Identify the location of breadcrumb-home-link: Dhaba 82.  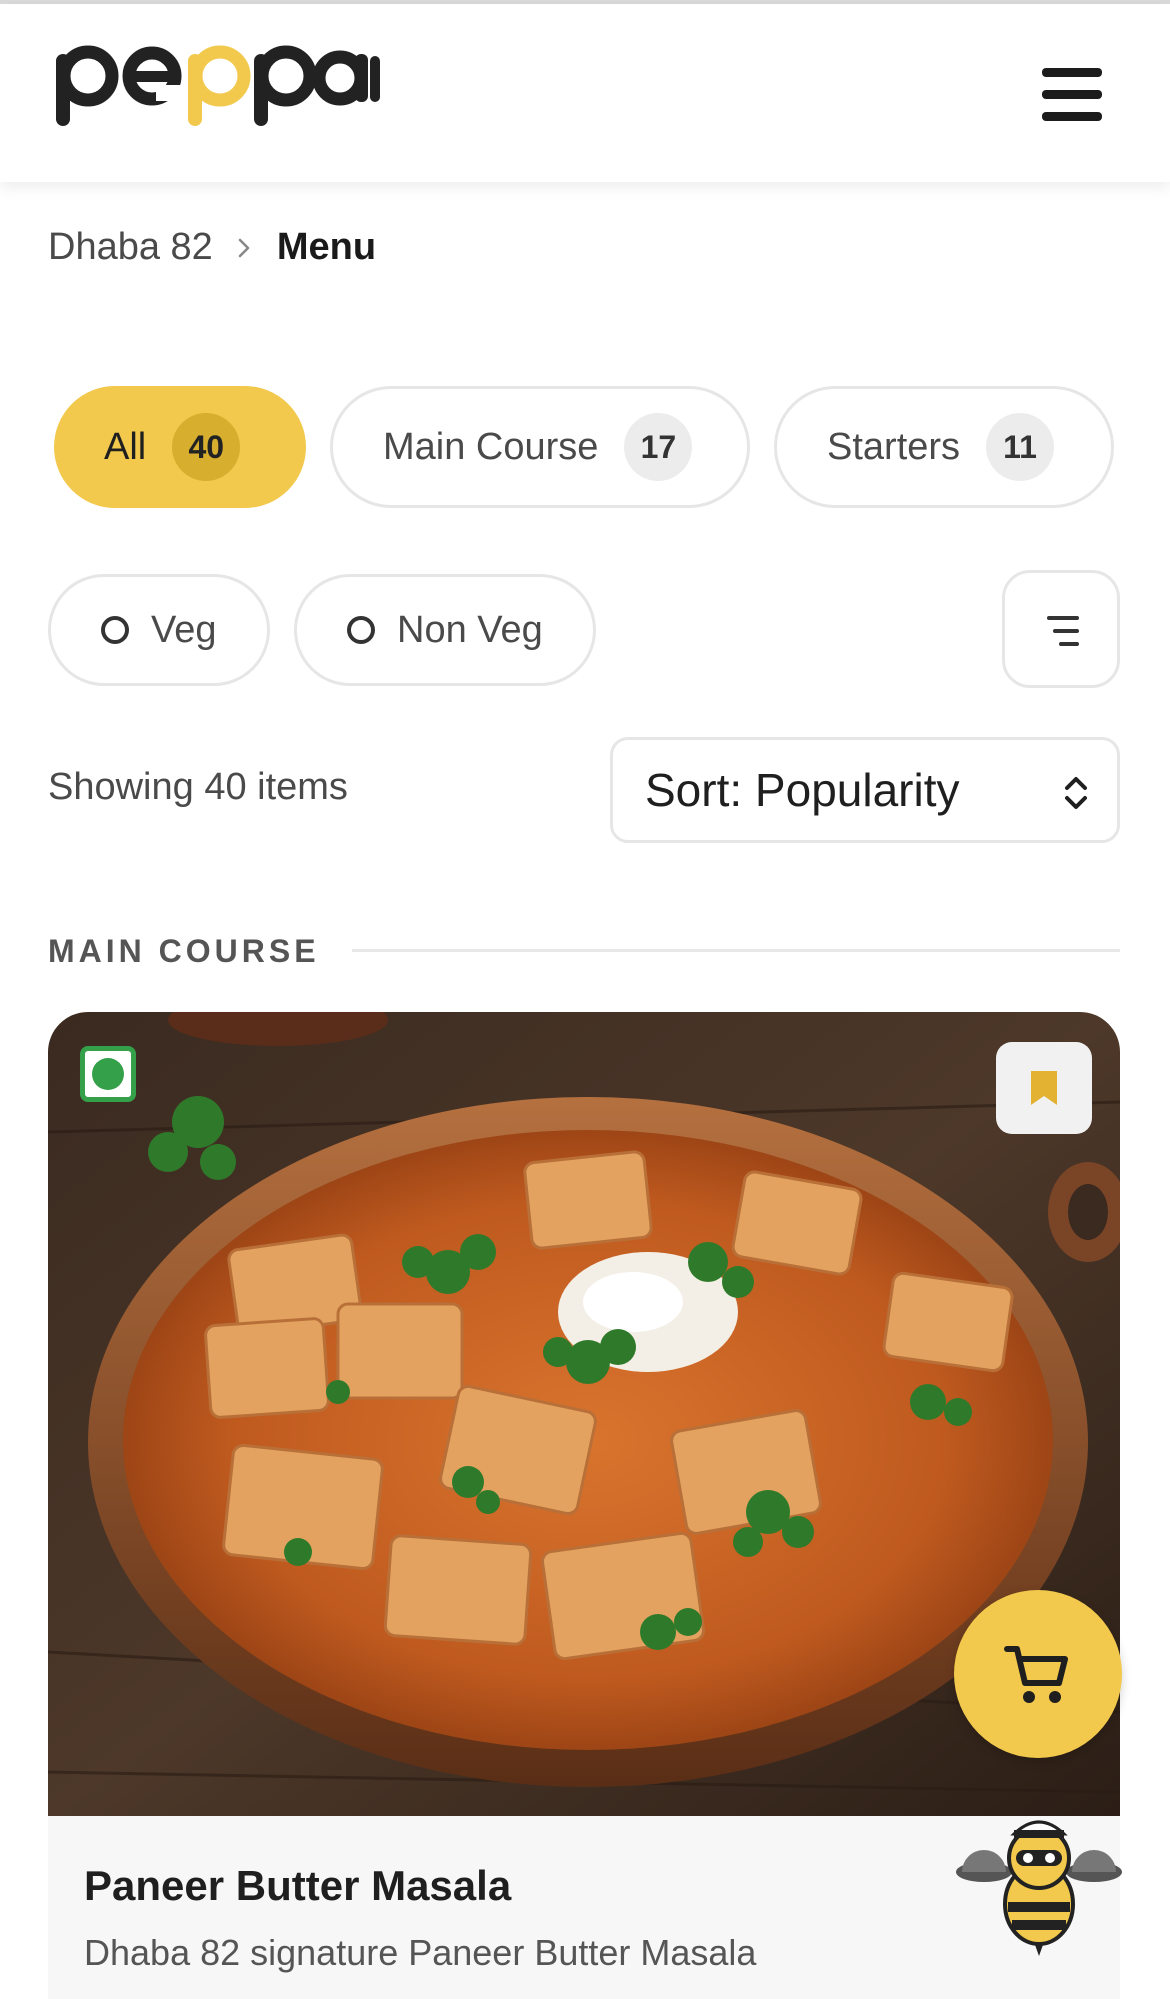
(130, 247).